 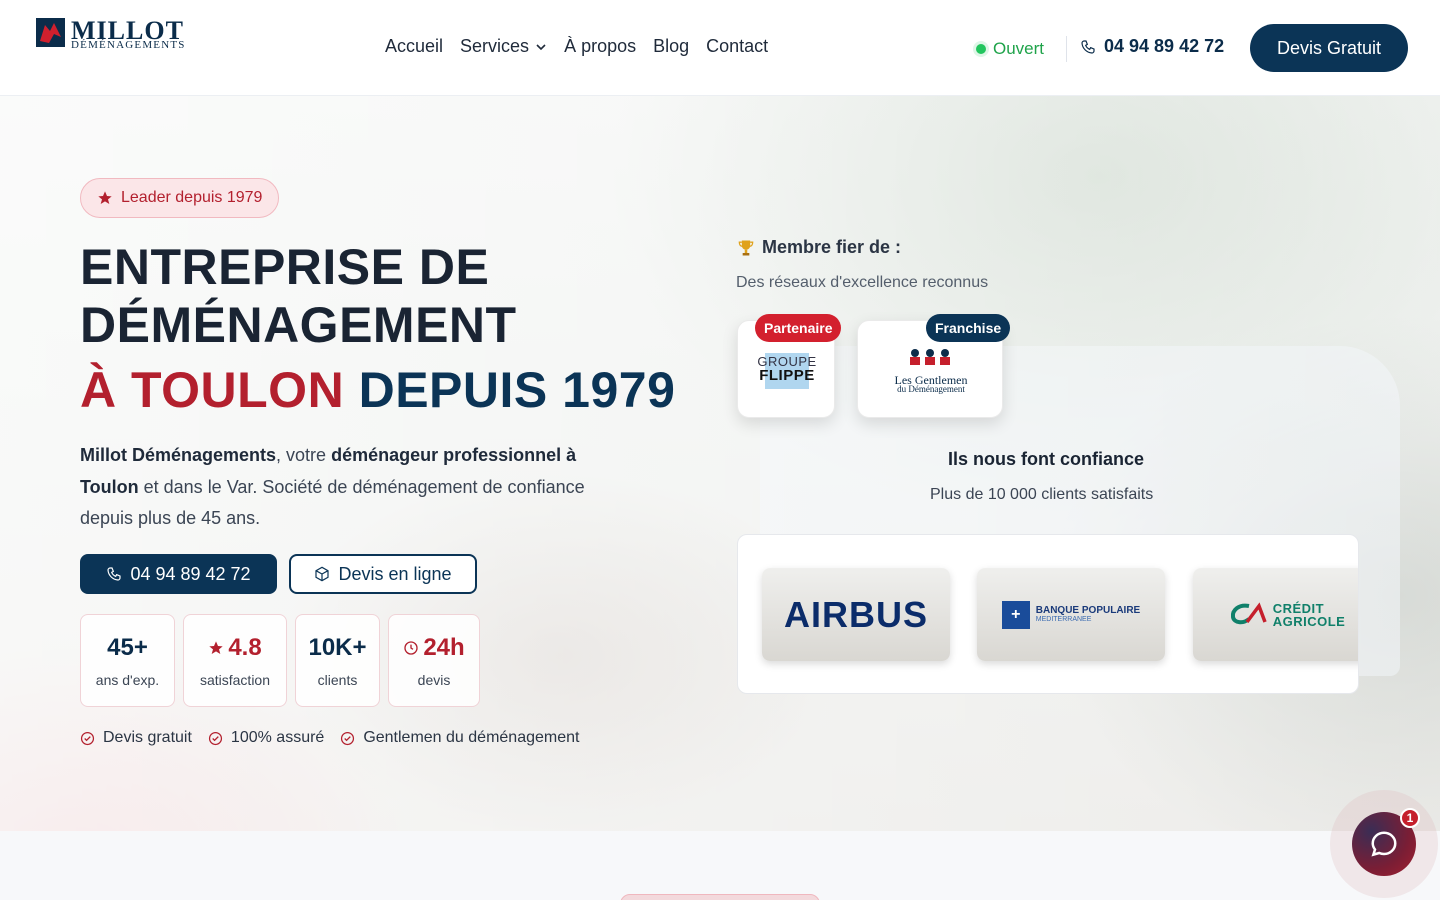 What do you see at coordinates (930, 357) in the screenshot?
I see `gentlemen-logo-icon` at bounding box center [930, 357].